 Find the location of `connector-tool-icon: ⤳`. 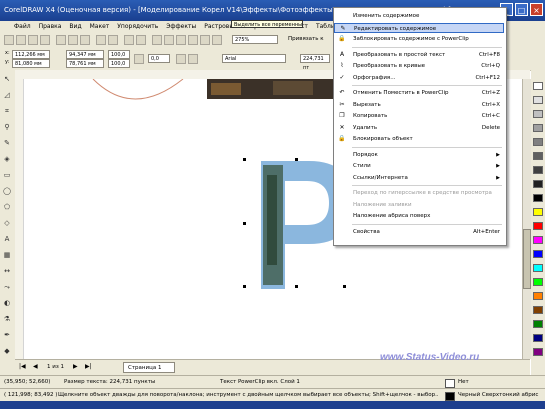

connector-tool-icon: ⤳ is located at coordinates (7, 287).